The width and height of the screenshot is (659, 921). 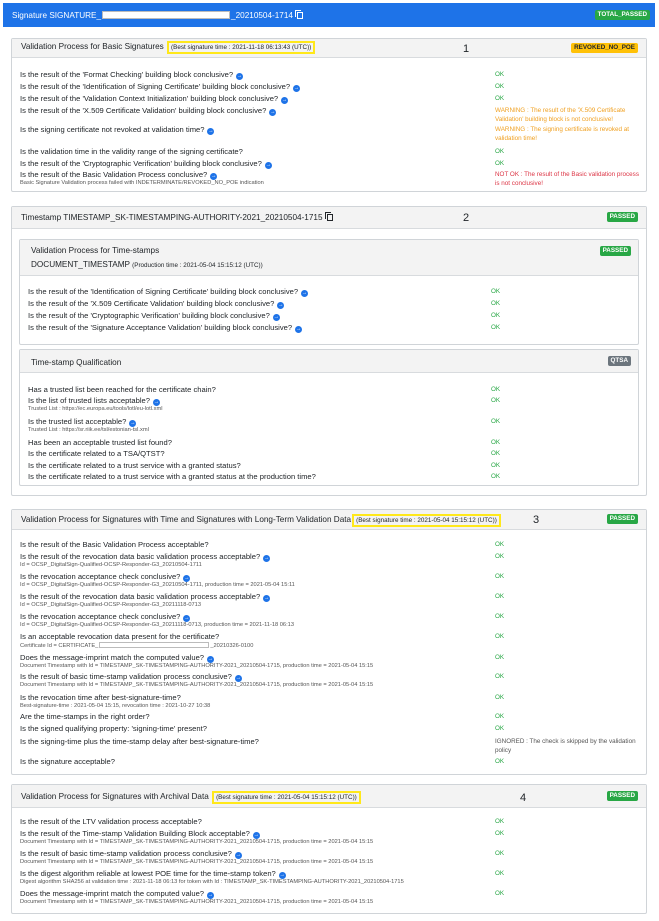 What do you see at coordinates (466, 218) in the screenshot?
I see `annotation-number: 2` at bounding box center [466, 218].